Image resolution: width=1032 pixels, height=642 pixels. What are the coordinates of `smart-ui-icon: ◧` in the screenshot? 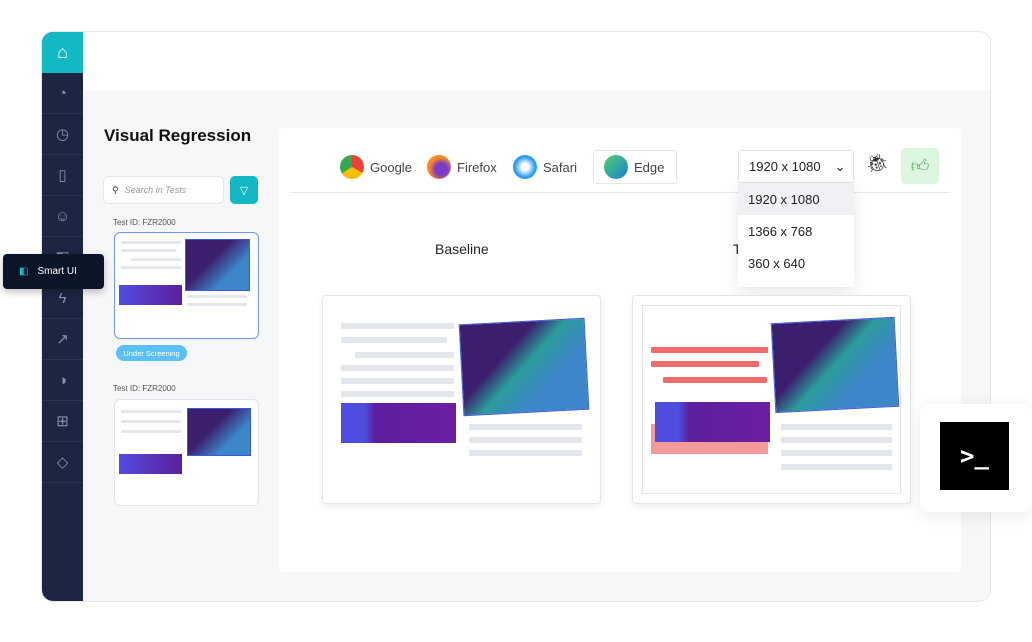 It's located at (24, 271).